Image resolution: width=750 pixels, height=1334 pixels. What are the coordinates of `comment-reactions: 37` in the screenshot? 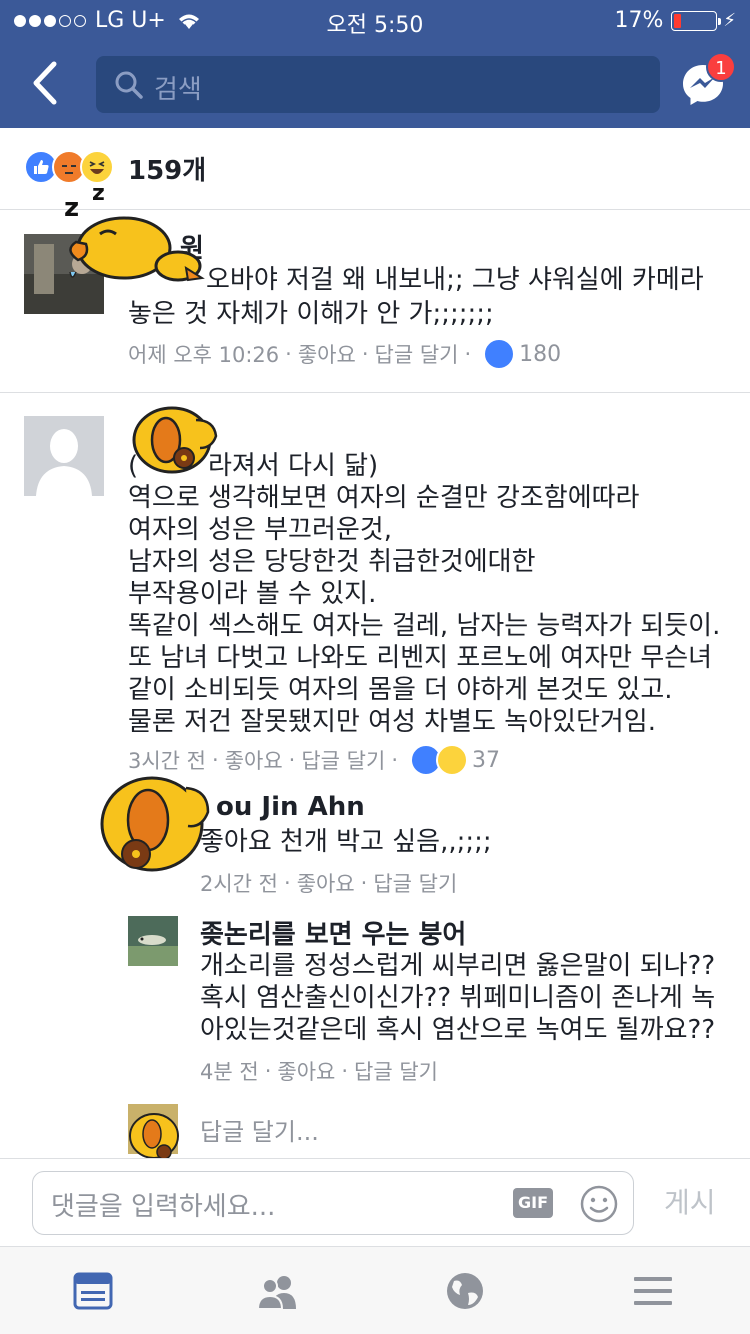 It's located at (455, 760).